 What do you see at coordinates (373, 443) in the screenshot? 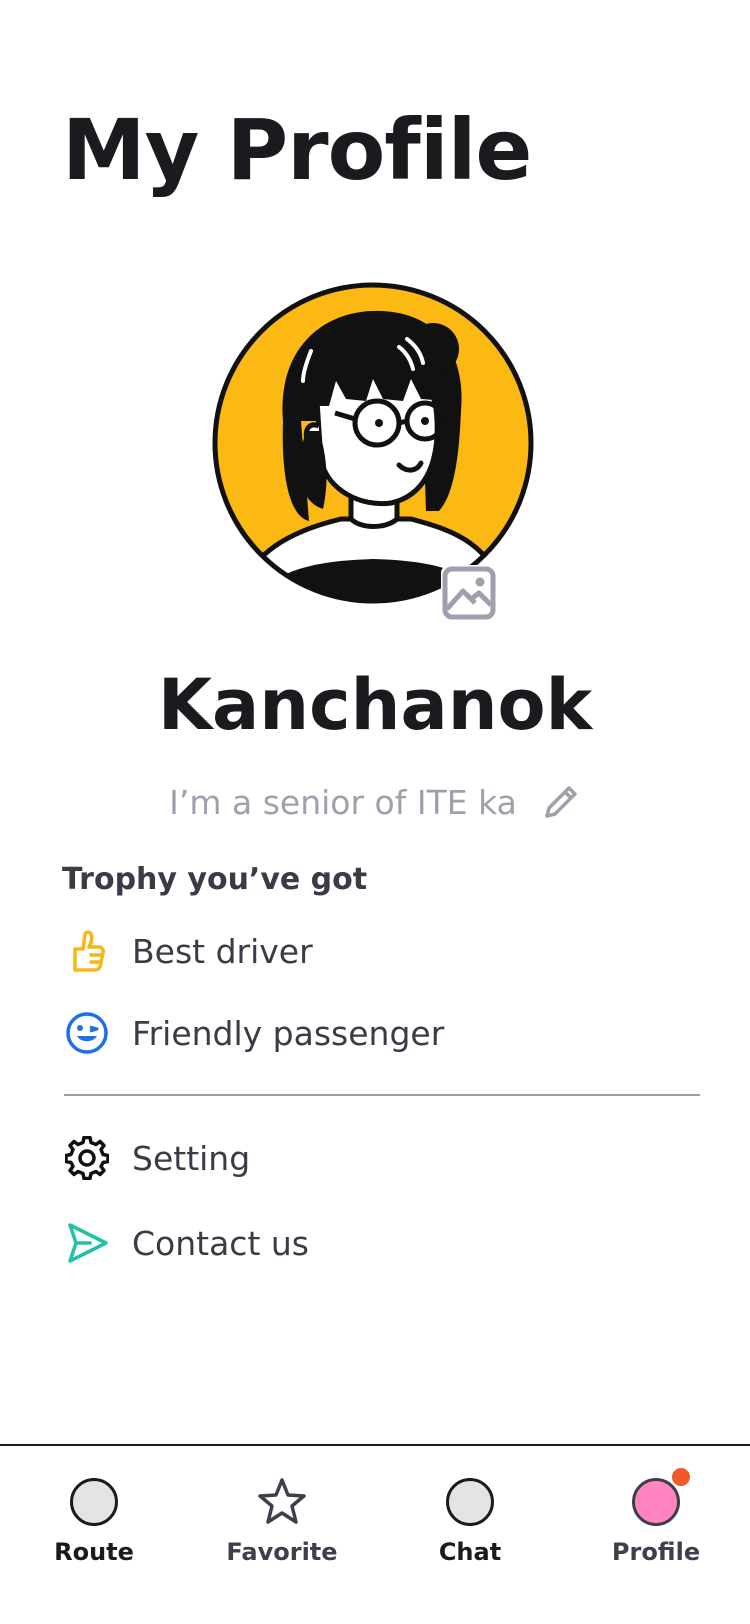
I see `avatar` at bounding box center [373, 443].